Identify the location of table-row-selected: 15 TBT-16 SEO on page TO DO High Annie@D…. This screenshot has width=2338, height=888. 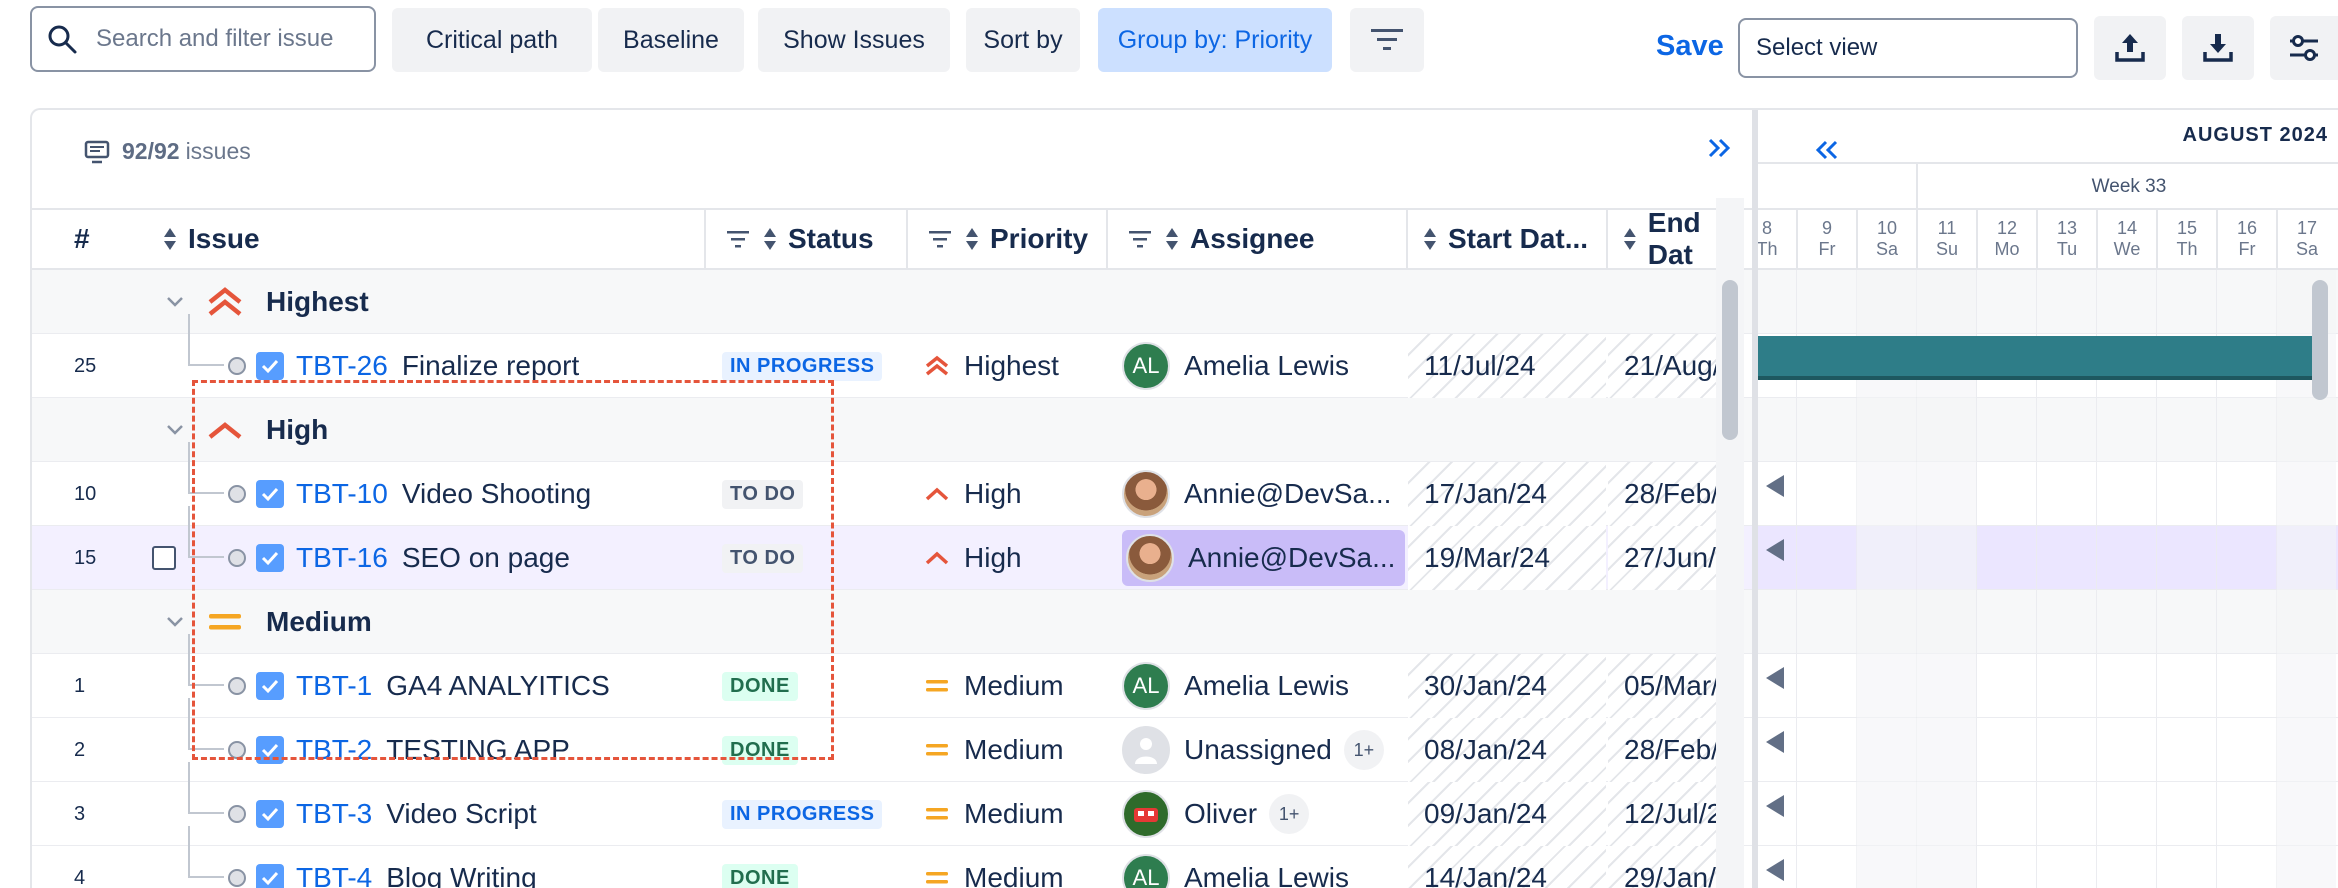
(892, 548).